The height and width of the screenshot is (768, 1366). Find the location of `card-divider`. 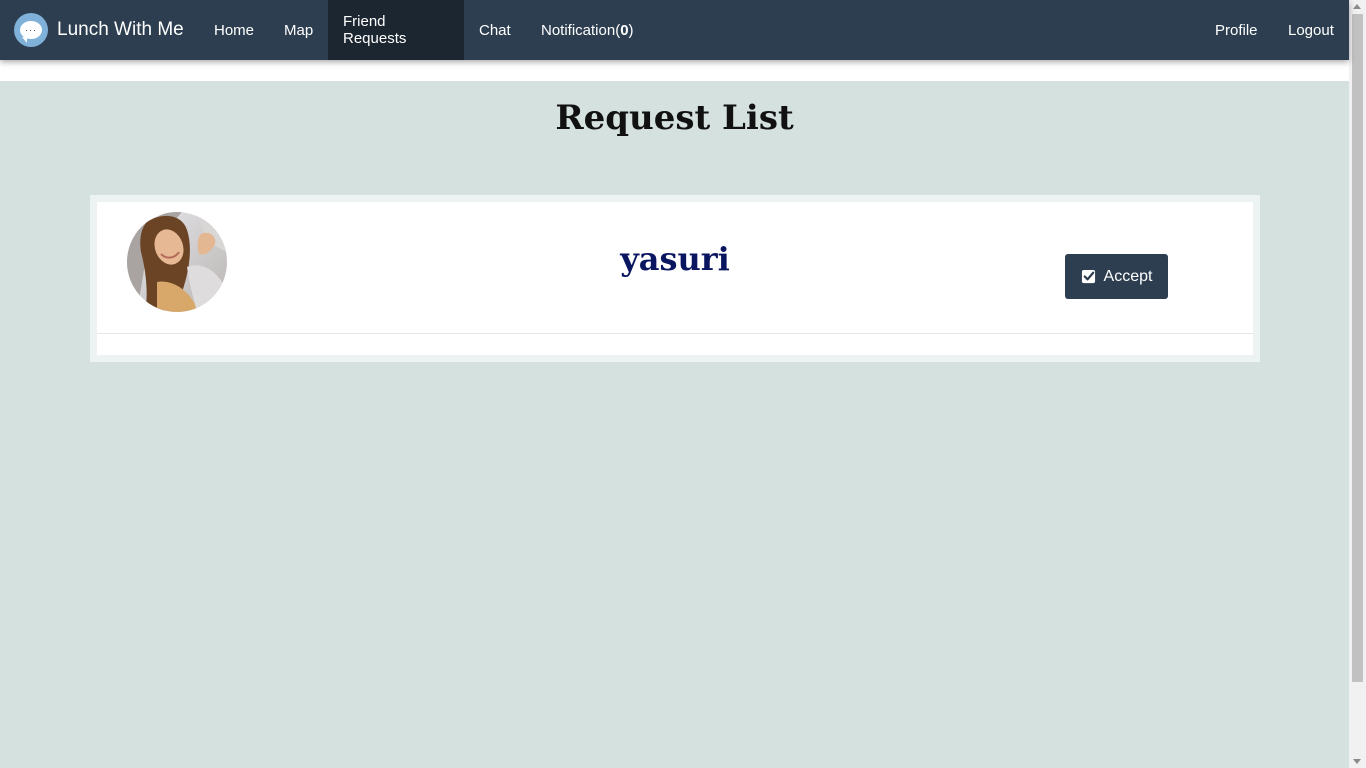

card-divider is located at coordinates (675, 333).